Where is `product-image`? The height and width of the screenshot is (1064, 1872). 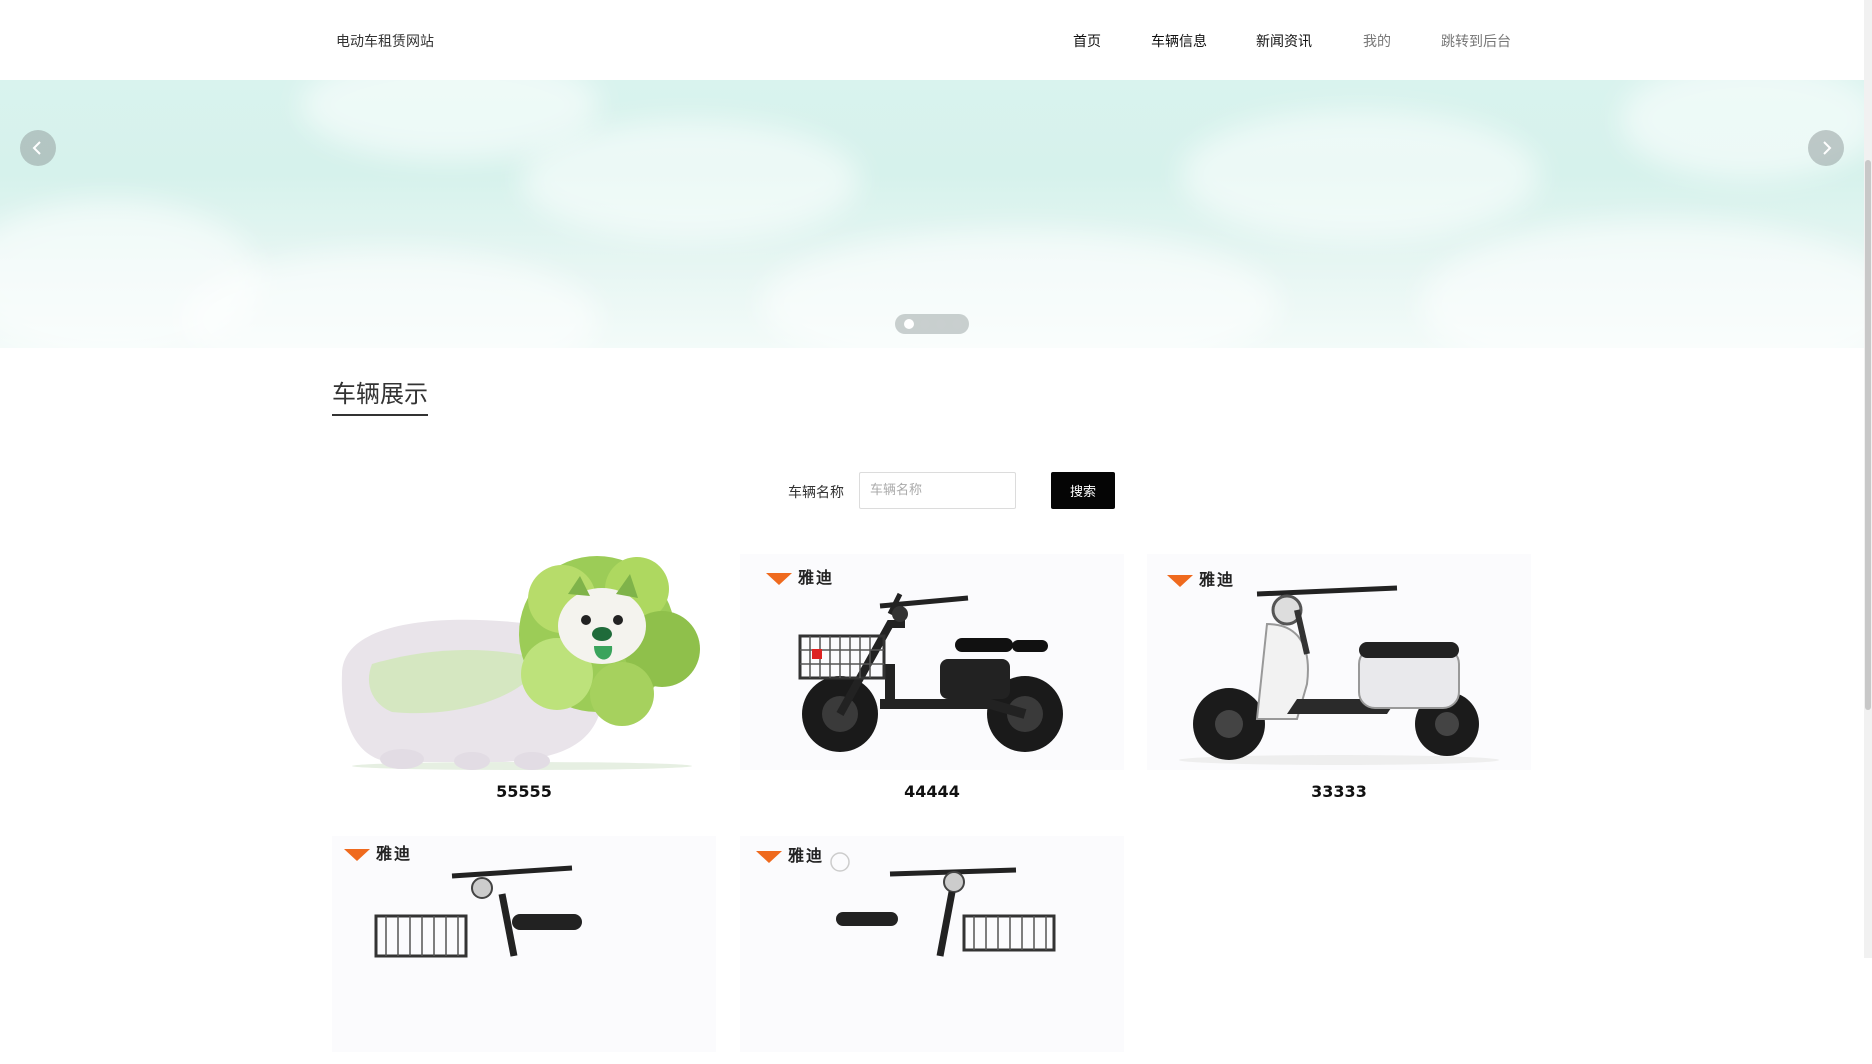
product-image is located at coordinates (524, 662).